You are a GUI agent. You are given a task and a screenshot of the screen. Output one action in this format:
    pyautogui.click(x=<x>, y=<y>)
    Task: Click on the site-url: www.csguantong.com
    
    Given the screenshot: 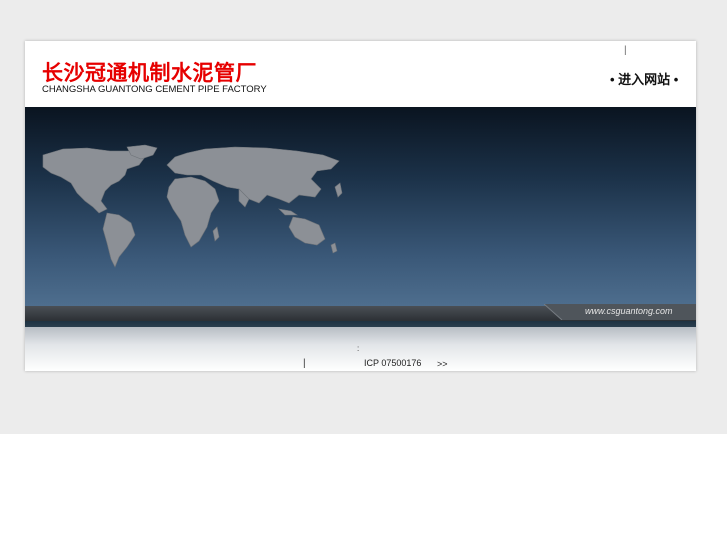 What is the action you would take?
    pyautogui.click(x=629, y=311)
    